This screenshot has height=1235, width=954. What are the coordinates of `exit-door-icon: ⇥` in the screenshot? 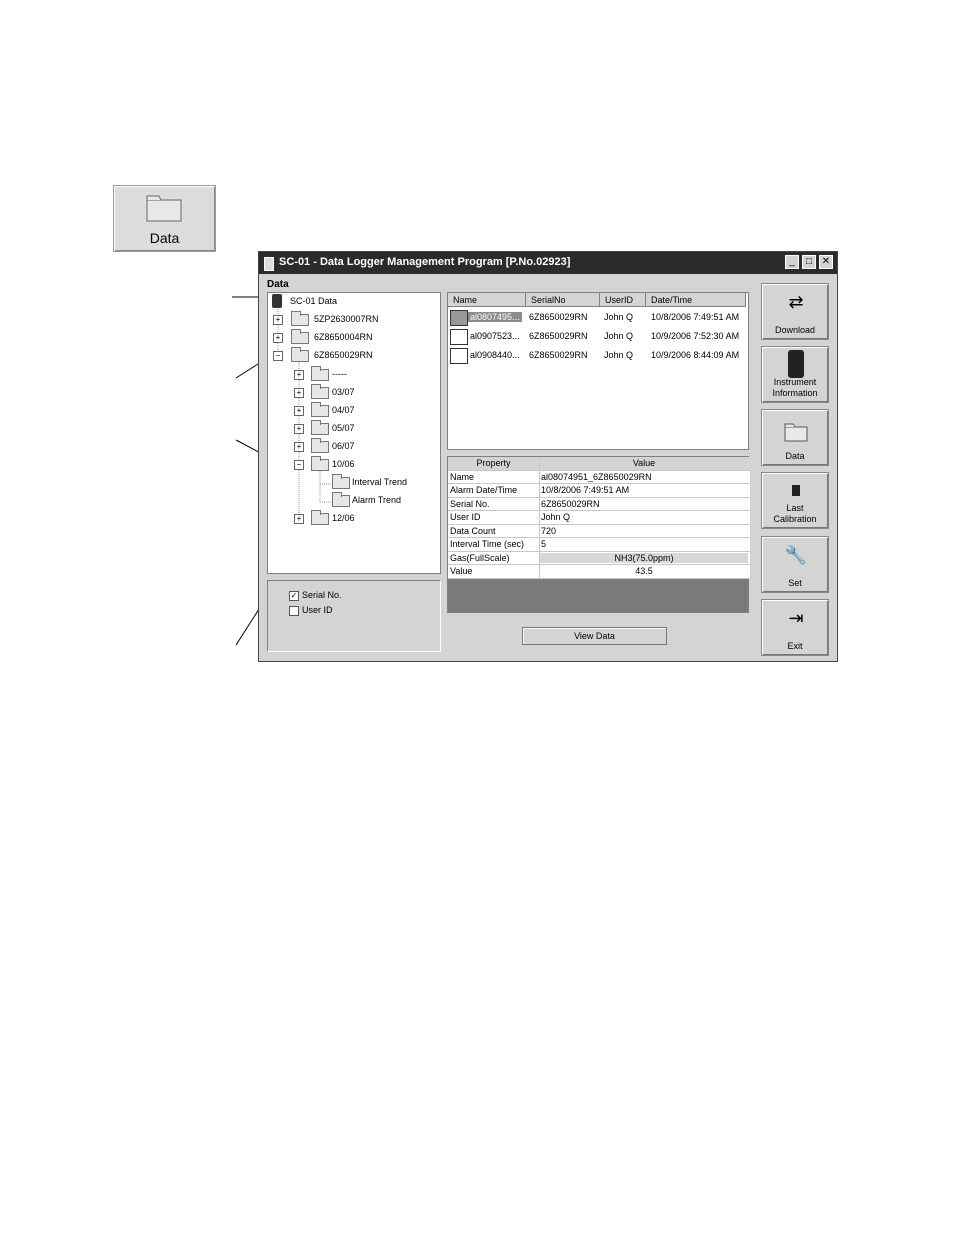 It's located at (796, 618).